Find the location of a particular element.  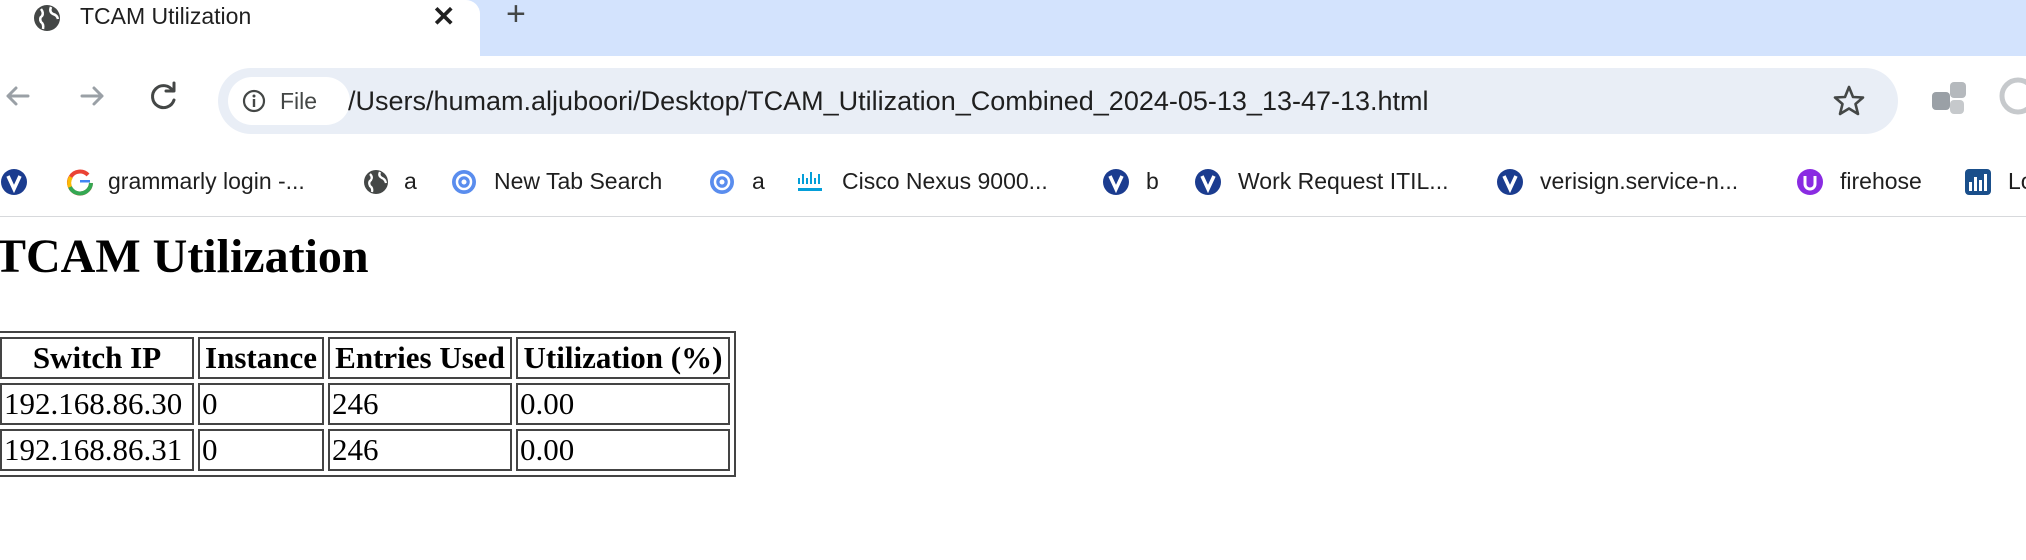

bookmarks-bar: grammarly login -... a New Tab Search a is located at coordinates (1013, 181).